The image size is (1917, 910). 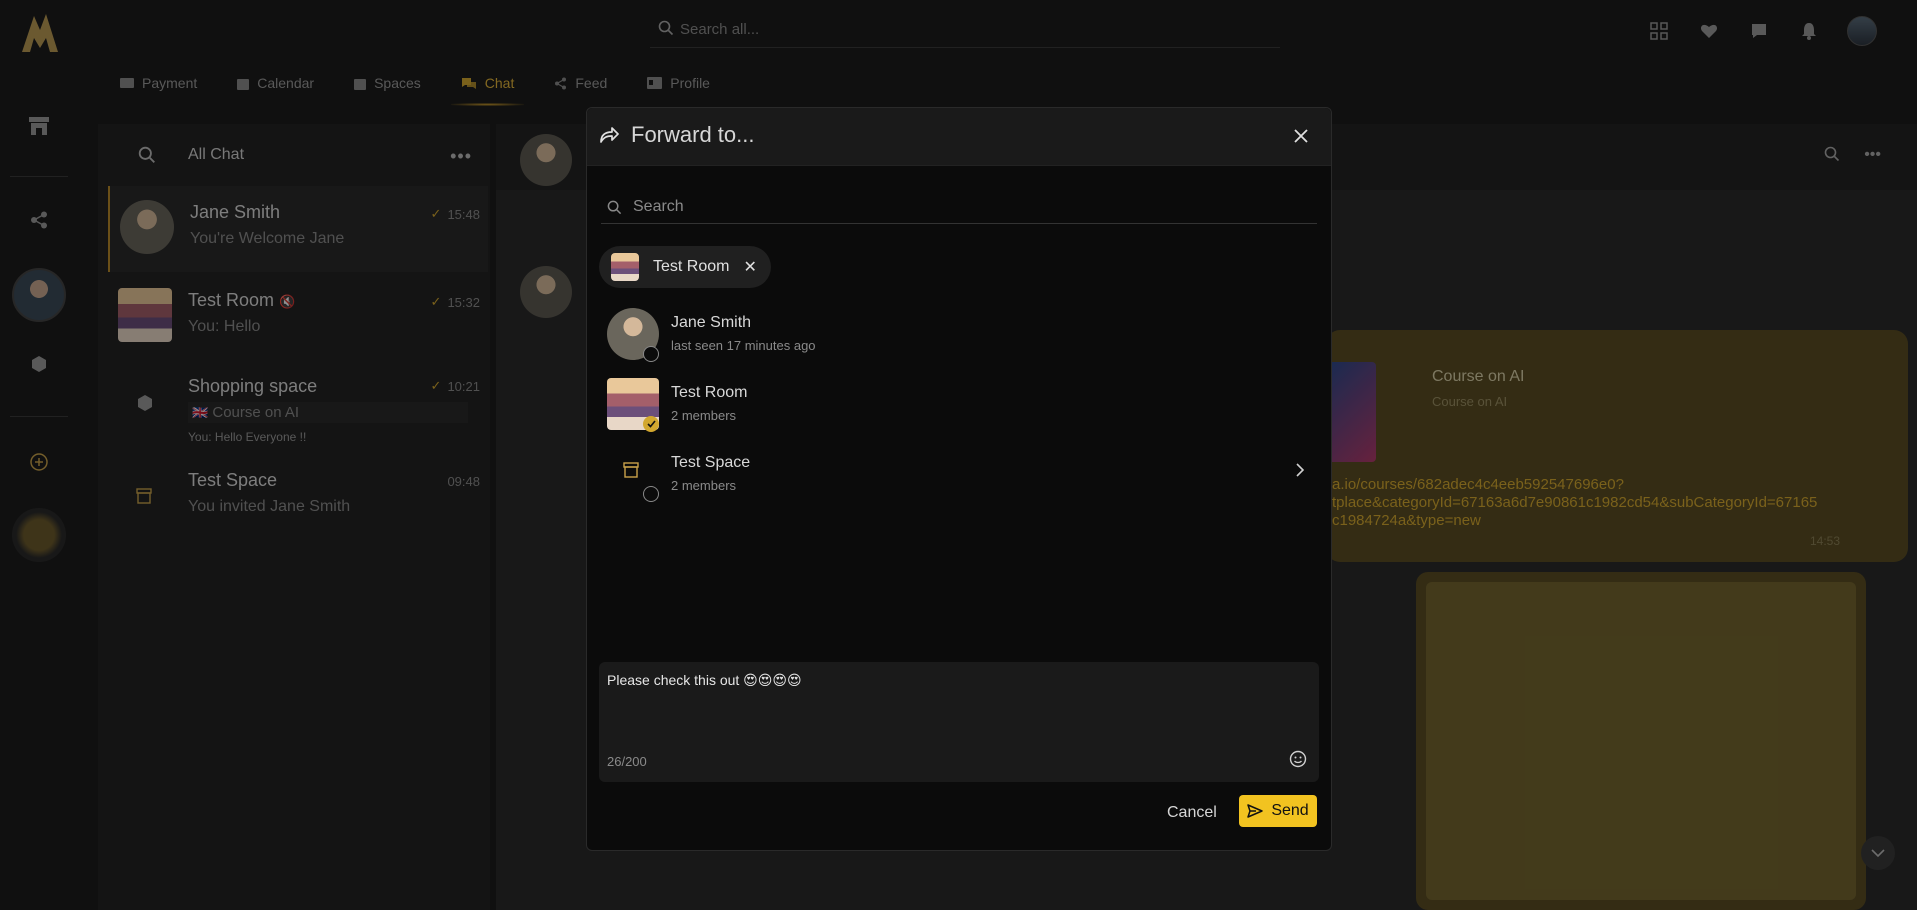 I want to click on close-icon, so click(x=1301, y=136).